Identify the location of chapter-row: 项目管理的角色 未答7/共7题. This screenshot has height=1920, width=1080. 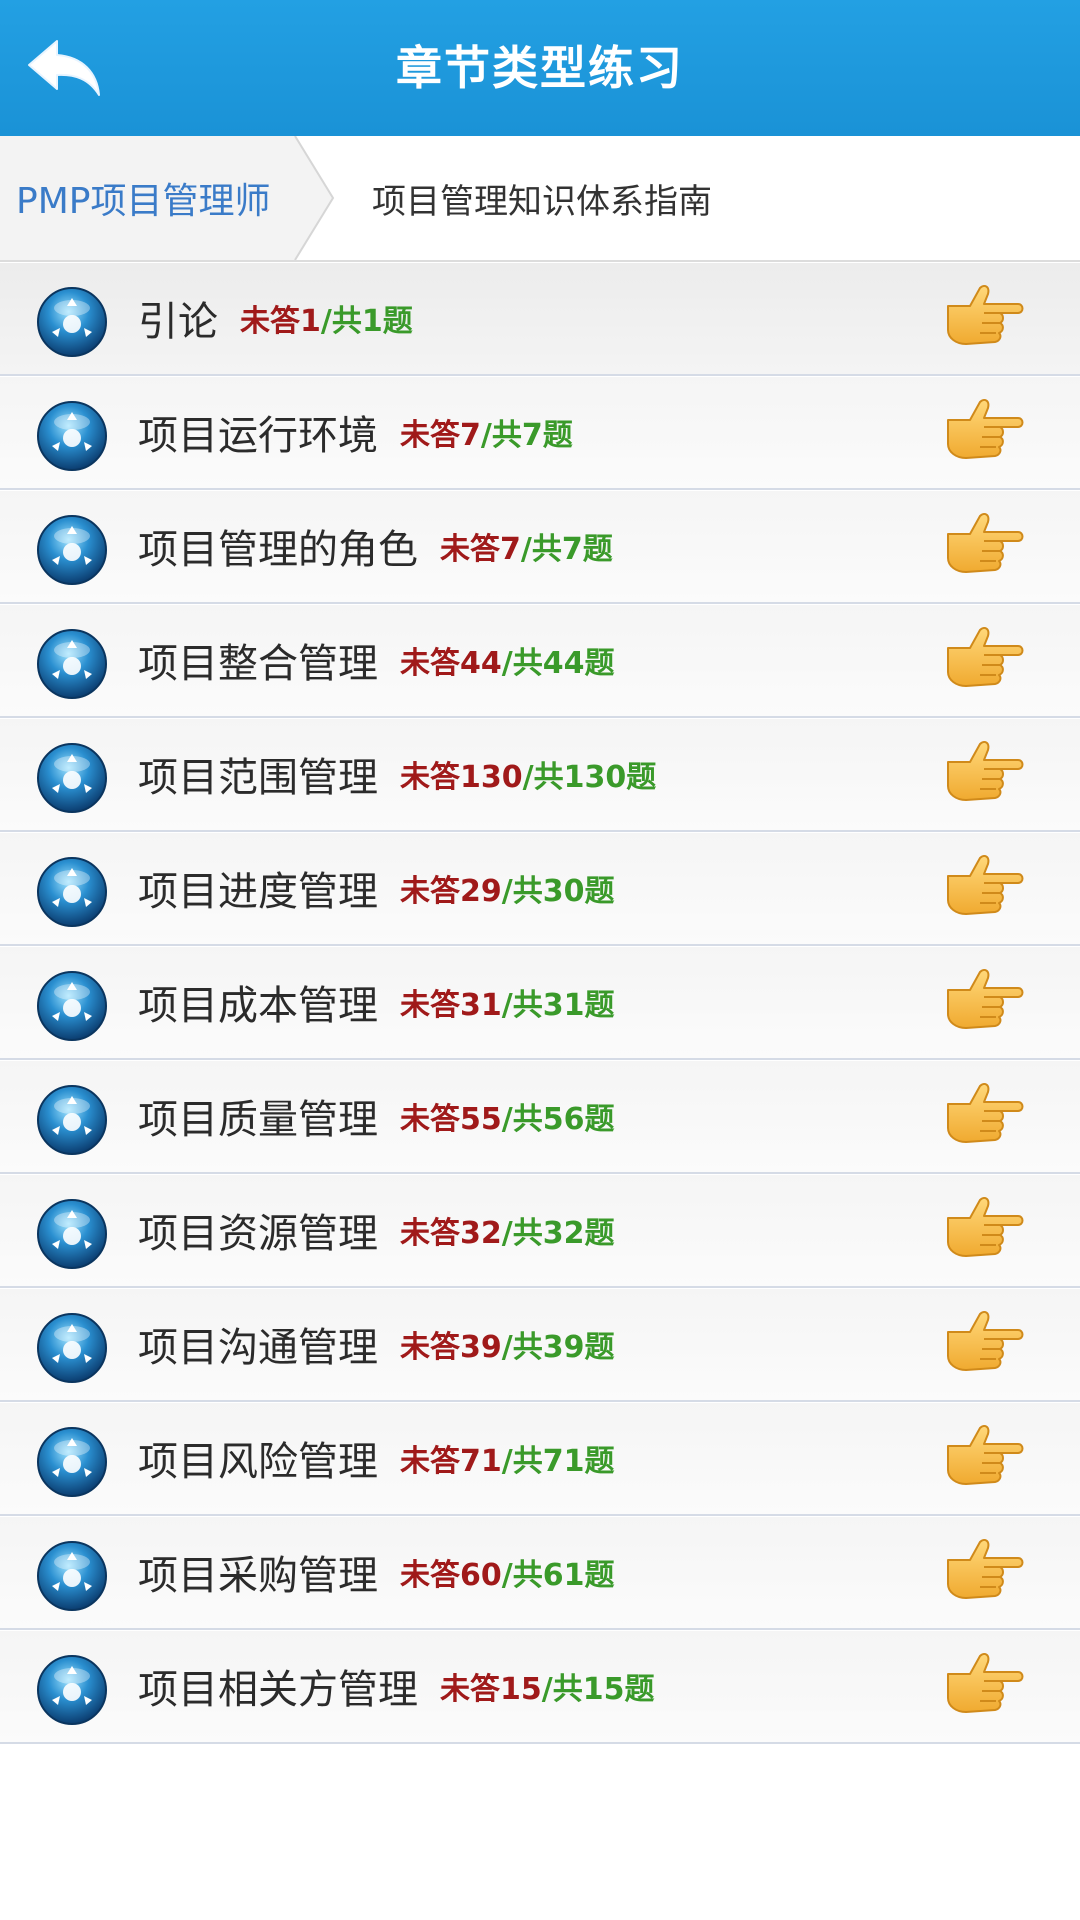
(540, 547).